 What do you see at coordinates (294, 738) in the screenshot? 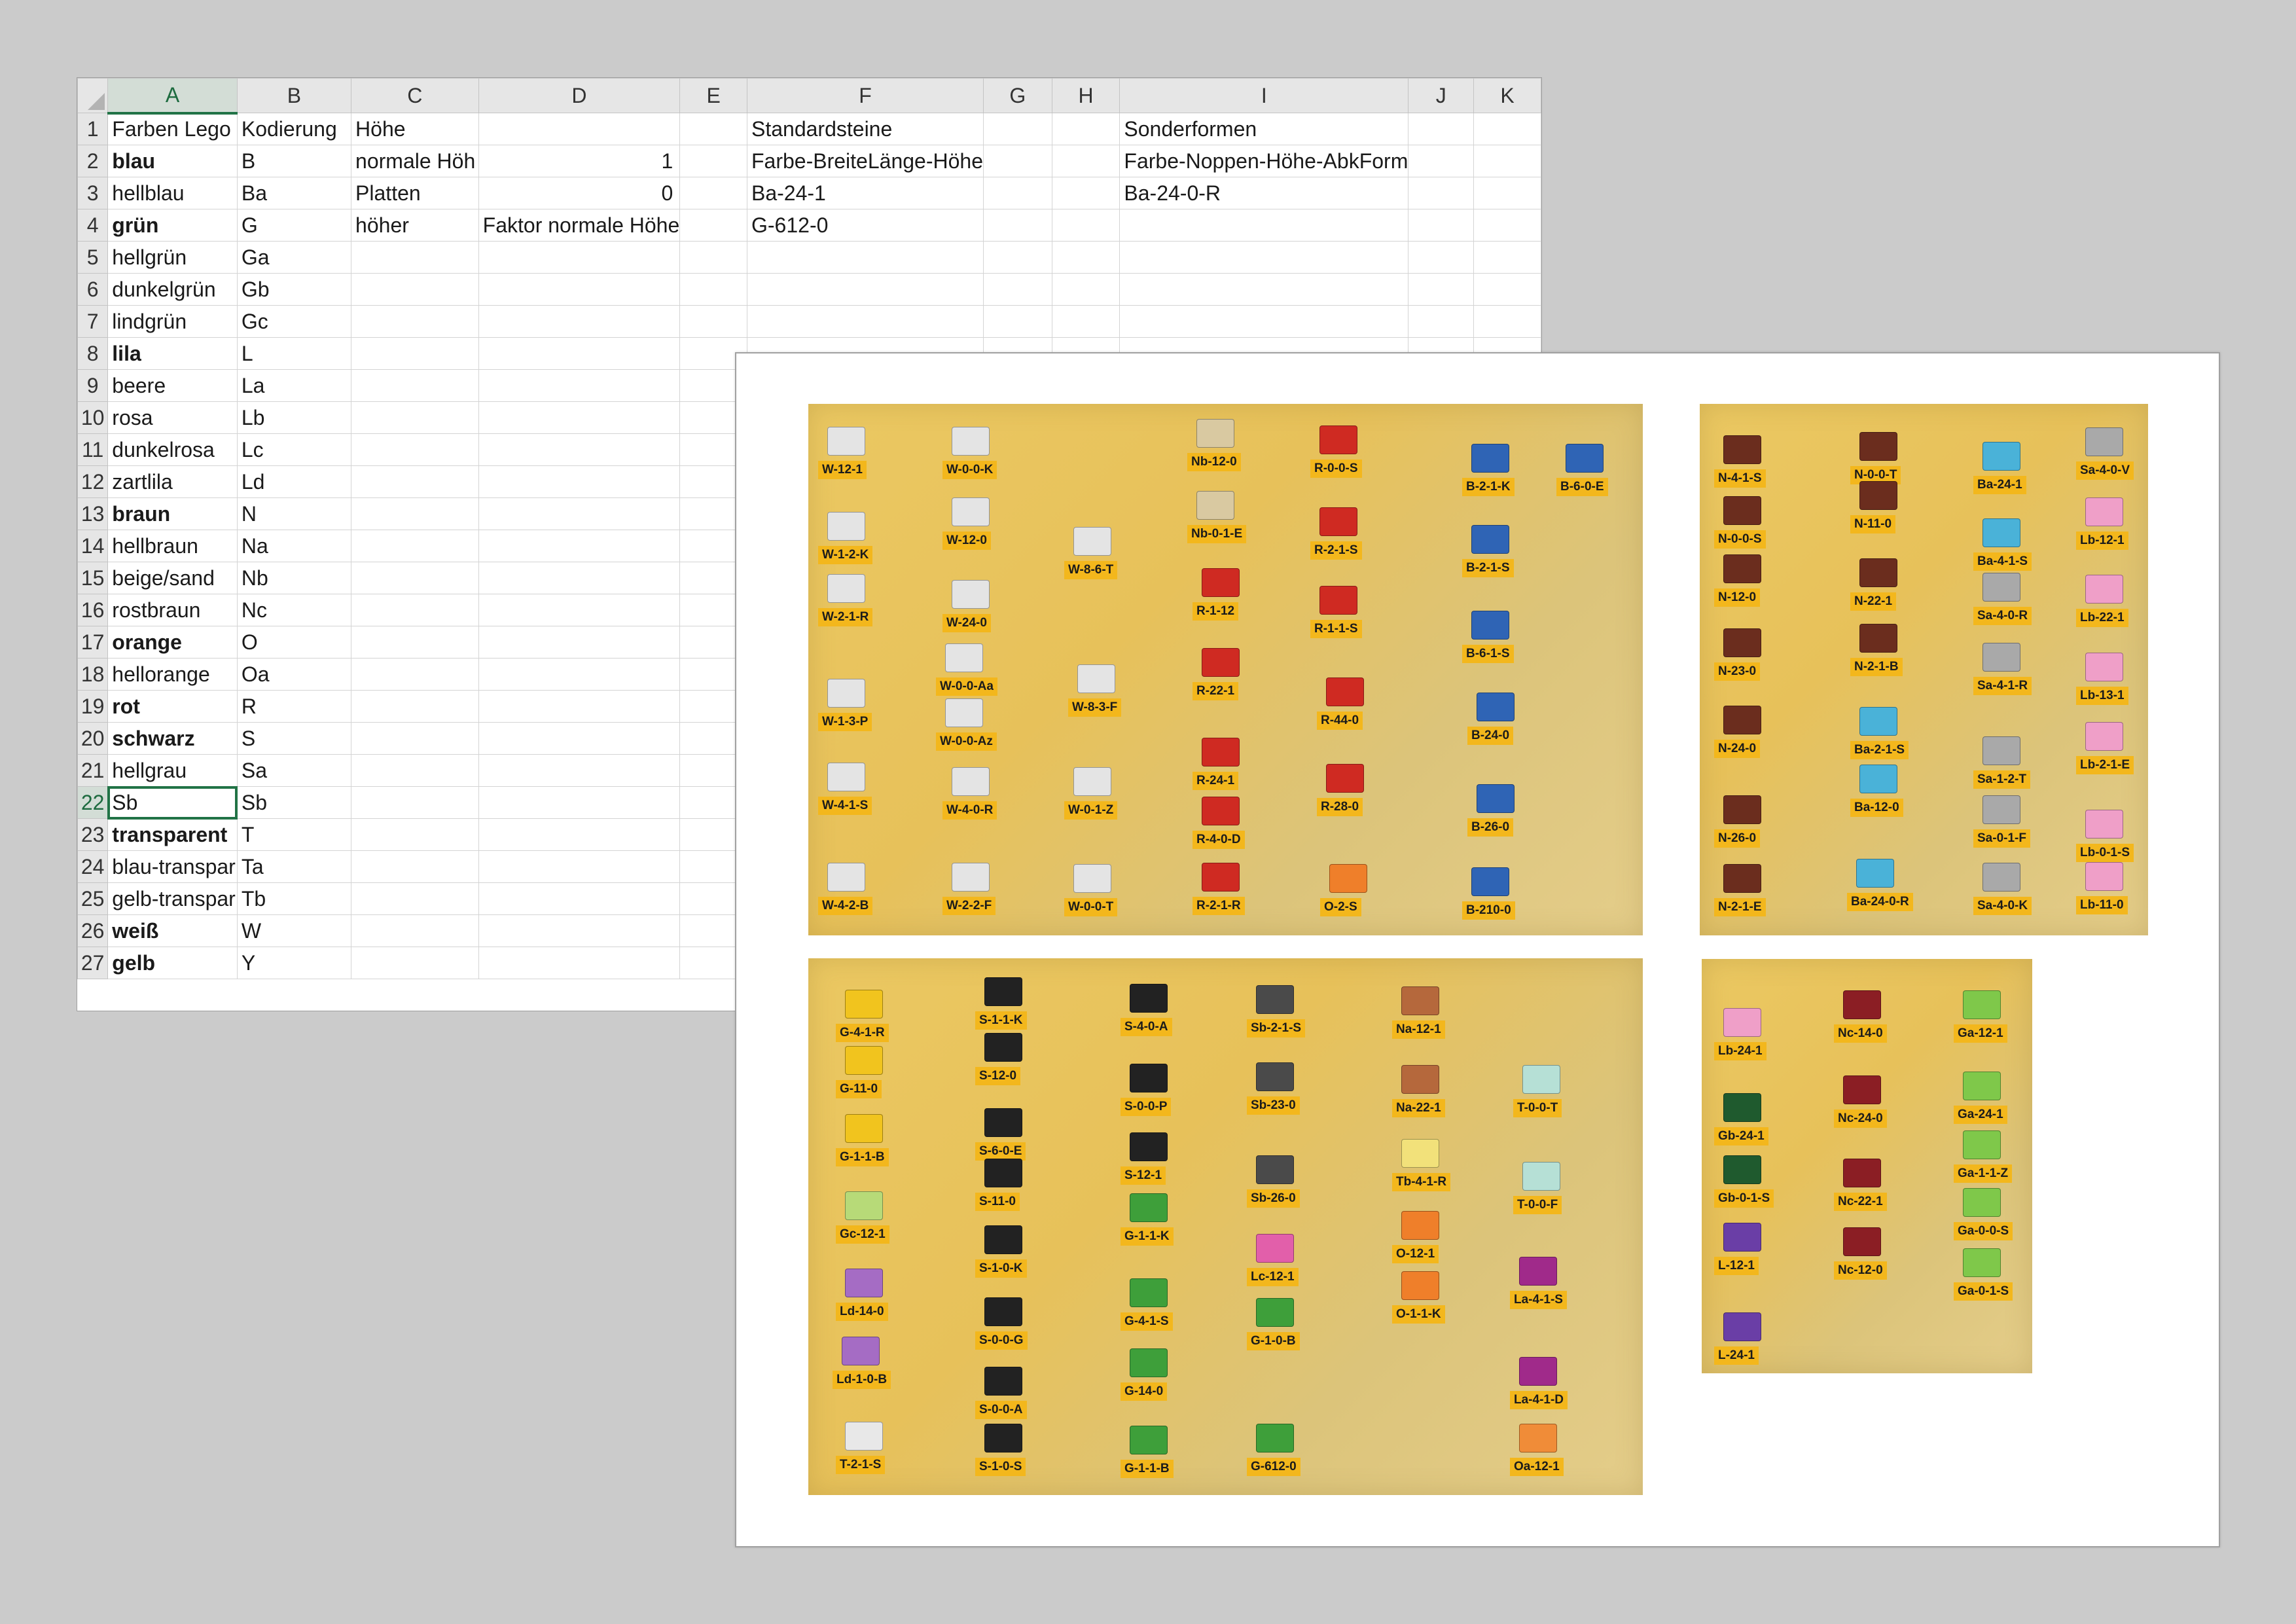
I see `cell-b20: S` at bounding box center [294, 738].